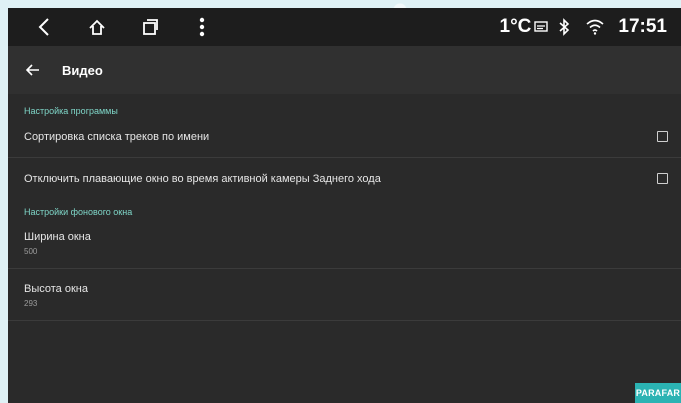 The image size is (681, 403). I want to click on setting-label: Ширина окна, so click(57, 237).